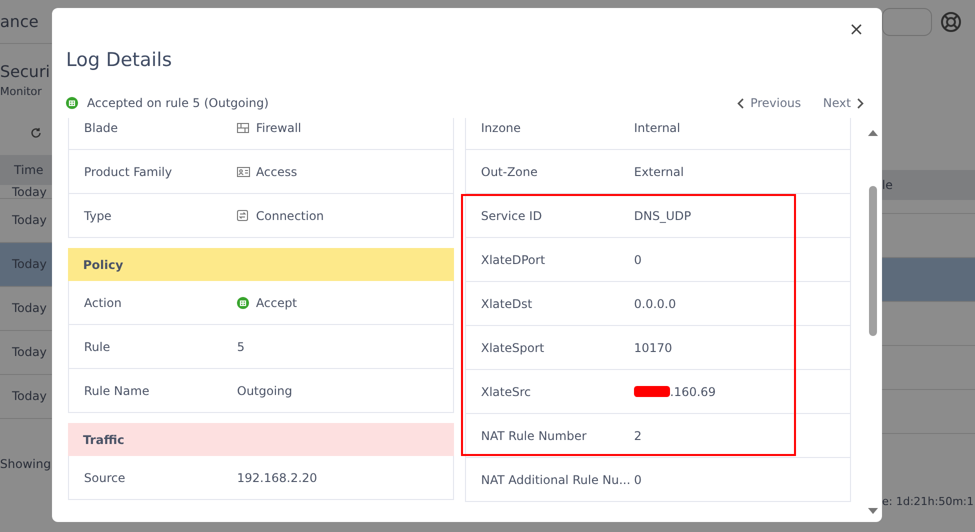  What do you see at coordinates (873, 261) in the screenshot?
I see `scrollbar-thumb` at bounding box center [873, 261].